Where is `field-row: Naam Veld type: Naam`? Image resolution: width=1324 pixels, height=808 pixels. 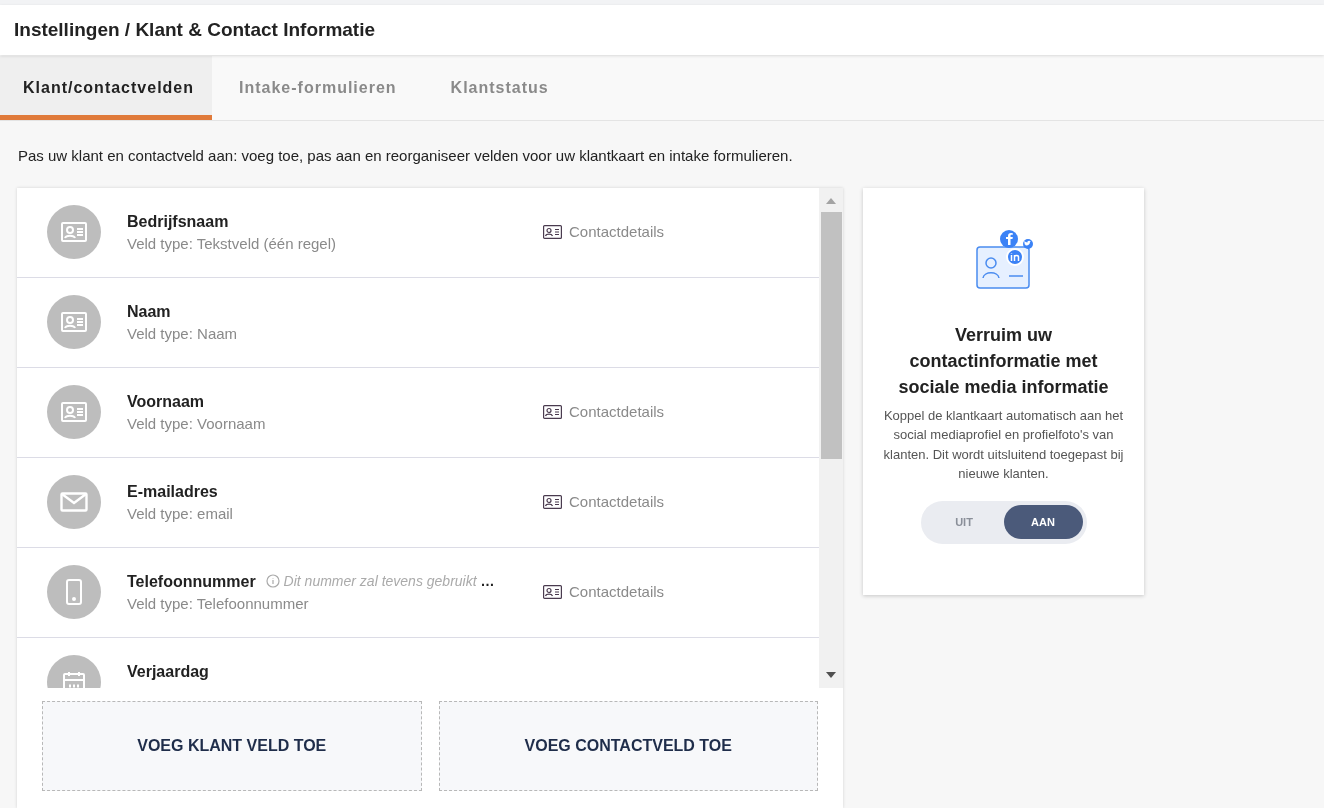
field-row: Naam Veld type: Naam is located at coordinates (418, 323).